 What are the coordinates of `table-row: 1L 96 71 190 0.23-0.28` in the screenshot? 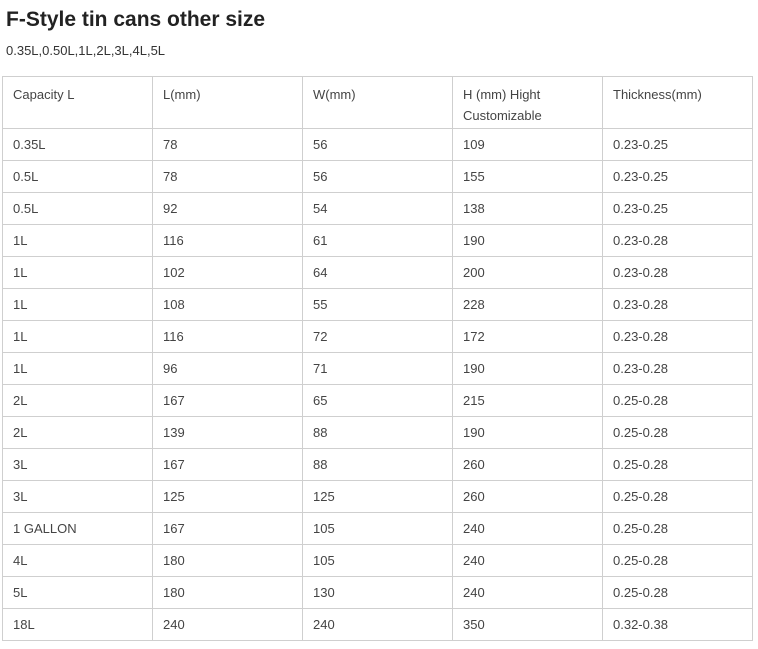 It's located at (377, 368).